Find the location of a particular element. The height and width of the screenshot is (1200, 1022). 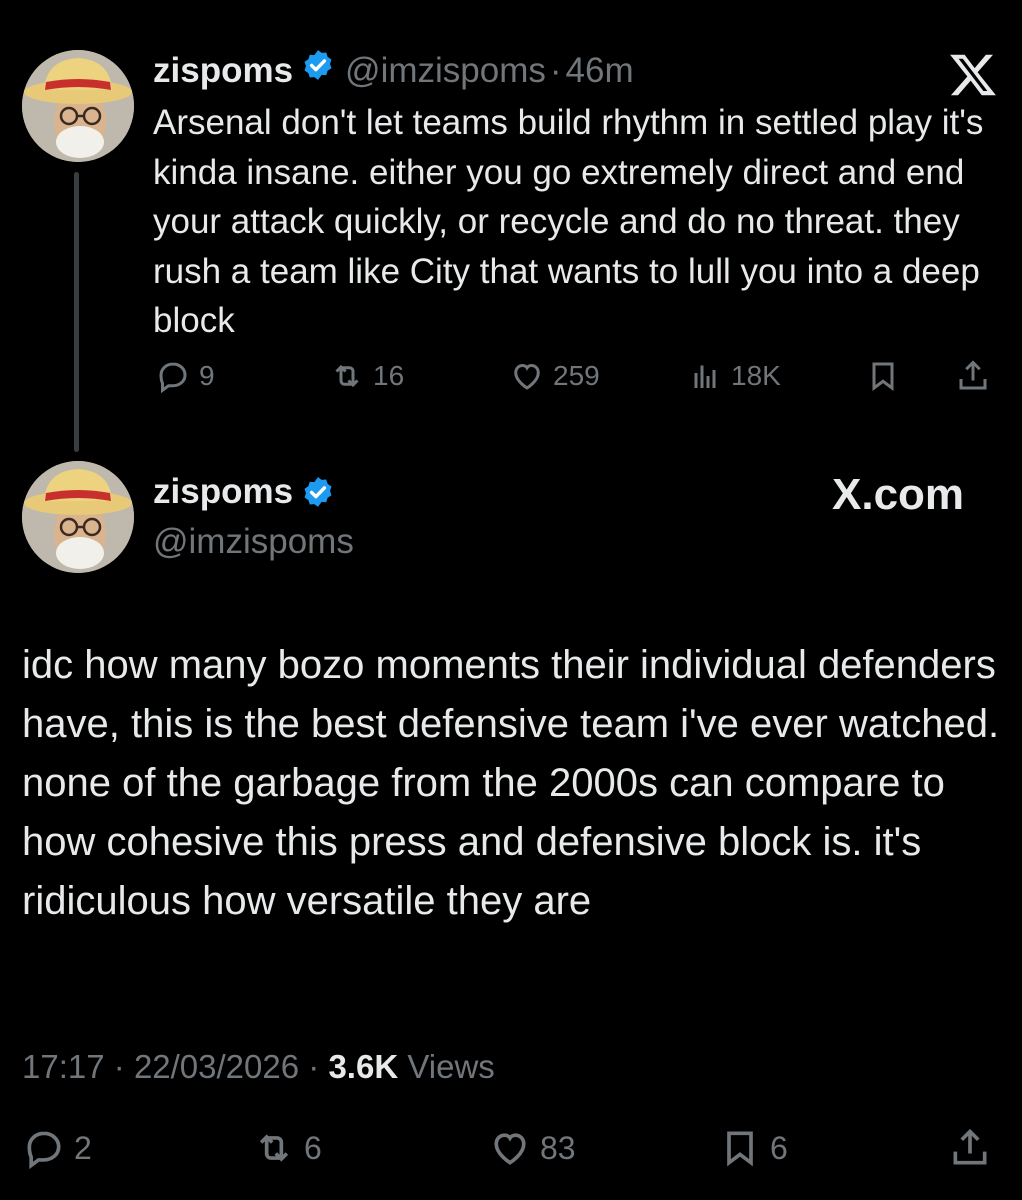

bookmark-button: 6 is located at coordinates (753, 1148).